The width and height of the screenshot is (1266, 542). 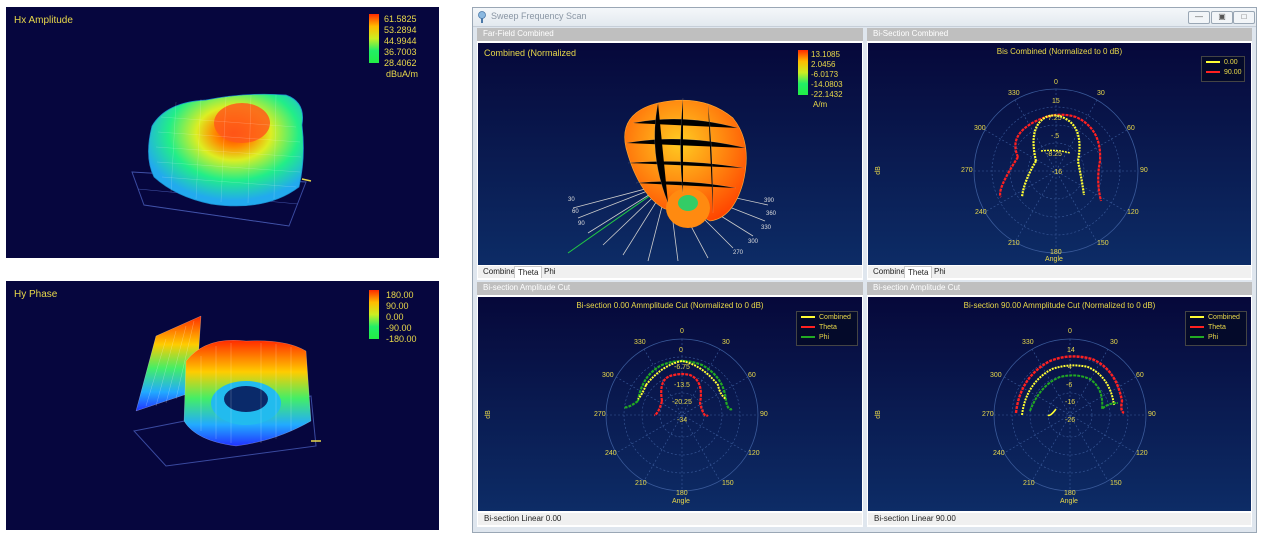 What do you see at coordinates (864, 17) in the screenshot?
I see `window-titlebar: Sweep Frequency Scan — ▣ □` at bounding box center [864, 17].